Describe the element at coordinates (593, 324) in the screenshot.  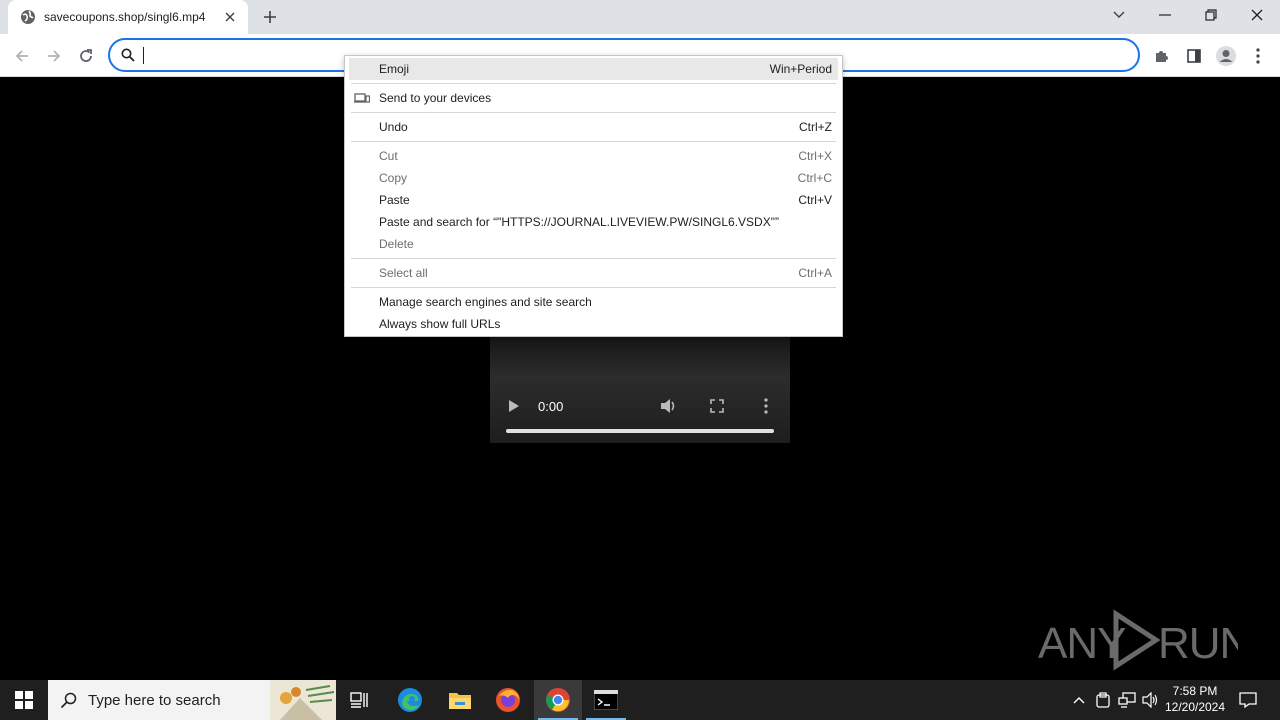
I see `menu-item-always-show-full-urls: Always show full URLs` at that location.